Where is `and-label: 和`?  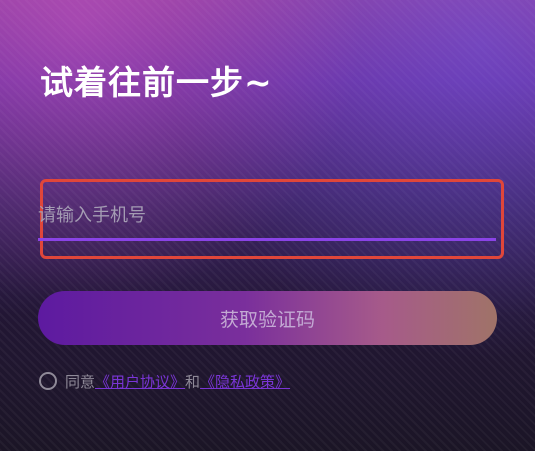 and-label: 和 is located at coordinates (193, 381).